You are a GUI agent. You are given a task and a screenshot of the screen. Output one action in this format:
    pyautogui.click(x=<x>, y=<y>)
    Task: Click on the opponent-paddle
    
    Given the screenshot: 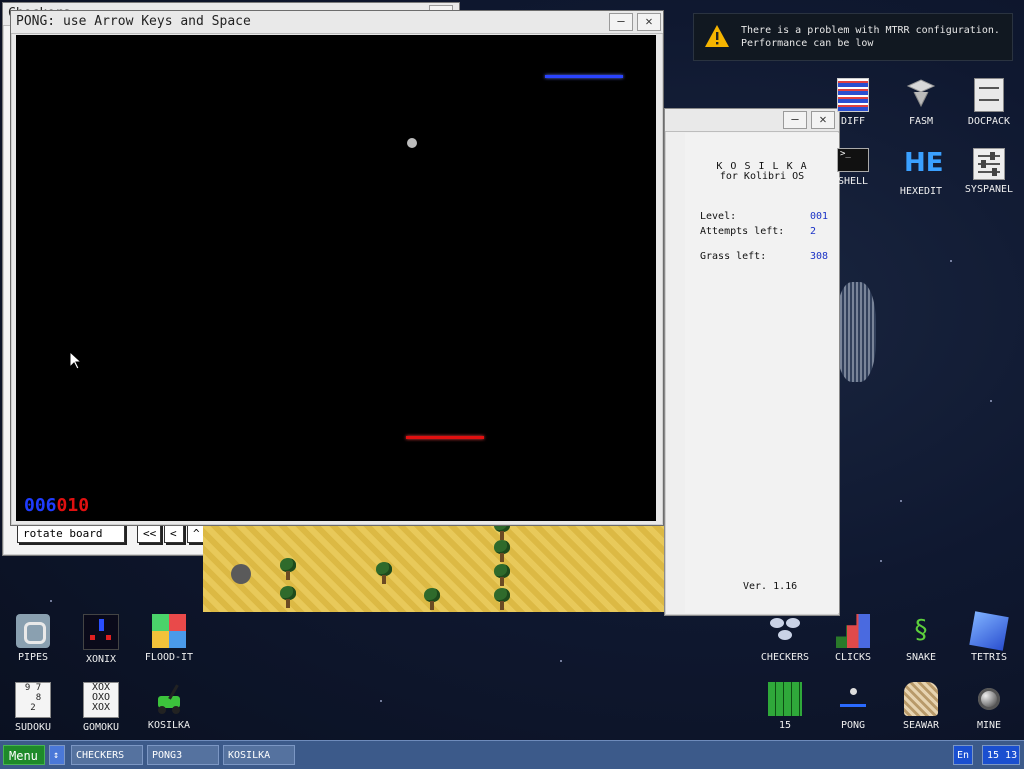 What is the action you would take?
    pyautogui.click(x=584, y=76)
    